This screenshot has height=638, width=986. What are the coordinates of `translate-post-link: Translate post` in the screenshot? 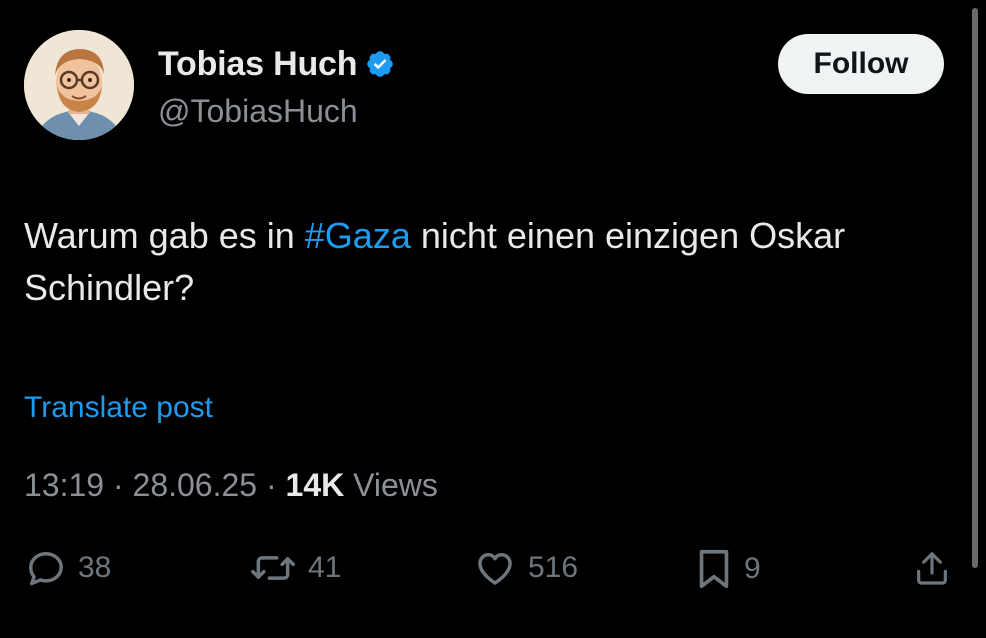 It's located at (118, 408).